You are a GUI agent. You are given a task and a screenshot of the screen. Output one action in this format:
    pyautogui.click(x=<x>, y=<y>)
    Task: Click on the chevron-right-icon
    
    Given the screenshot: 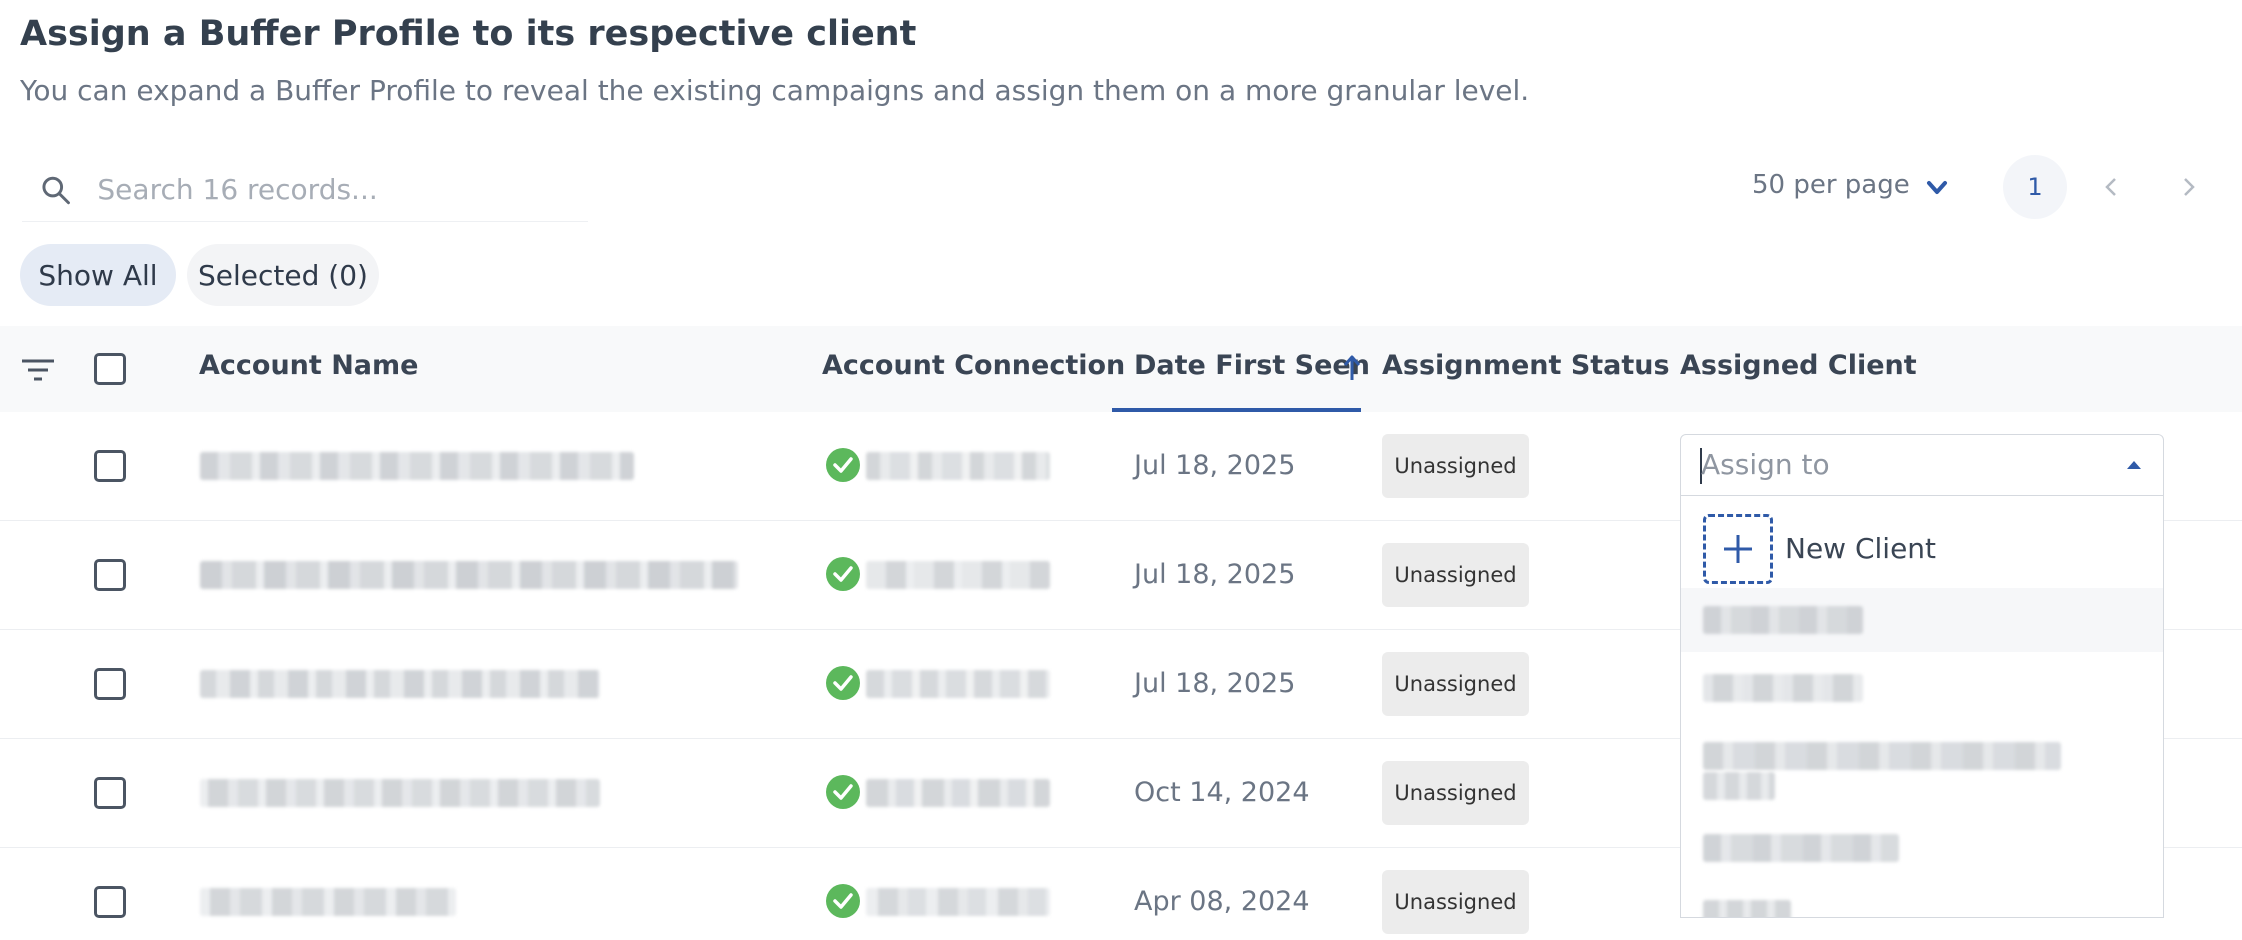 What is the action you would take?
    pyautogui.click(x=2189, y=187)
    